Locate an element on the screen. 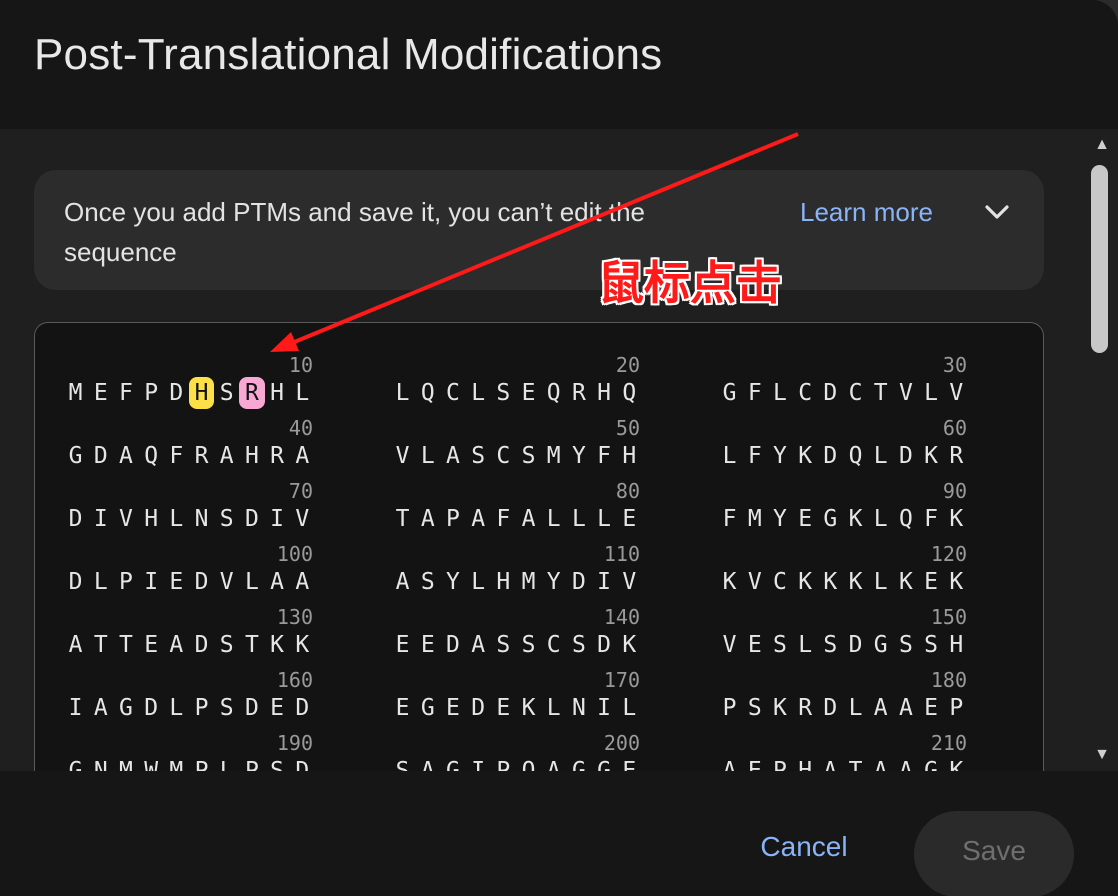 This screenshot has height=896, width=1118. arrow-down-icon: ▼ is located at coordinates (1102, 755).